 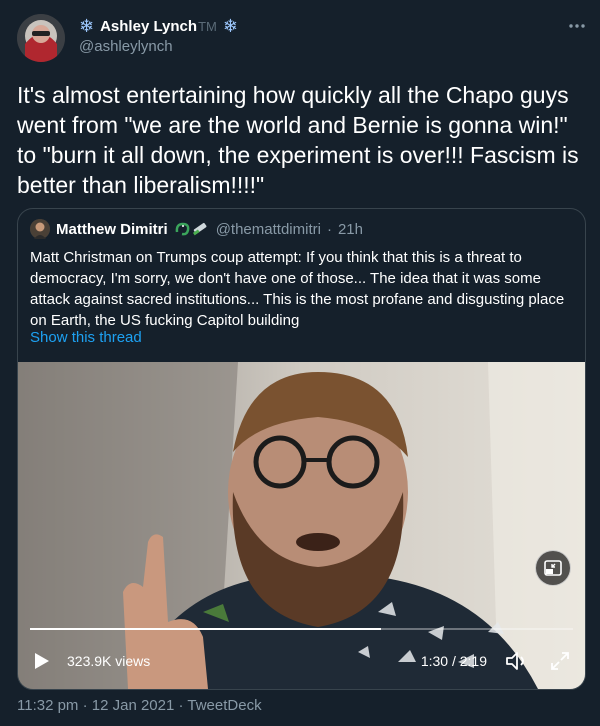 I want to click on video-progress-bar, so click(x=301, y=629).